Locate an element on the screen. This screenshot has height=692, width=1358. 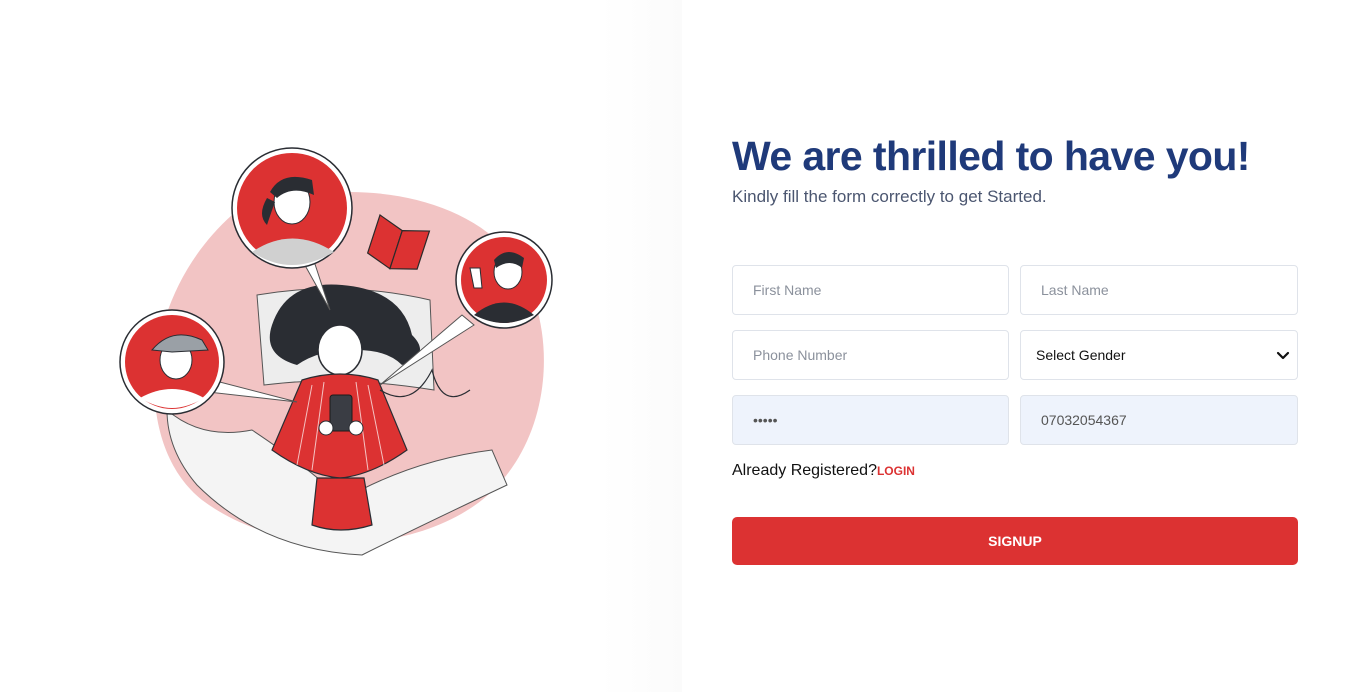
first-name-input is located at coordinates (870, 290).